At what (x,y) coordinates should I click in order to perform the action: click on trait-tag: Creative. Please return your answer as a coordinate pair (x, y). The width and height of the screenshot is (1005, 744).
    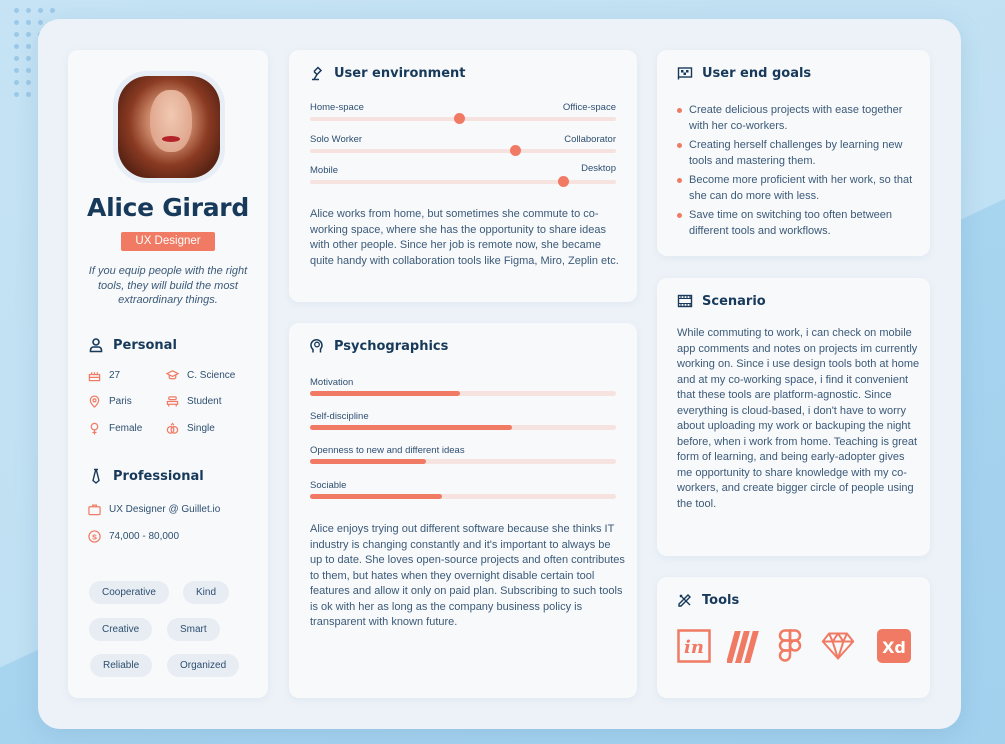
    Looking at the image, I should click on (121, 629).